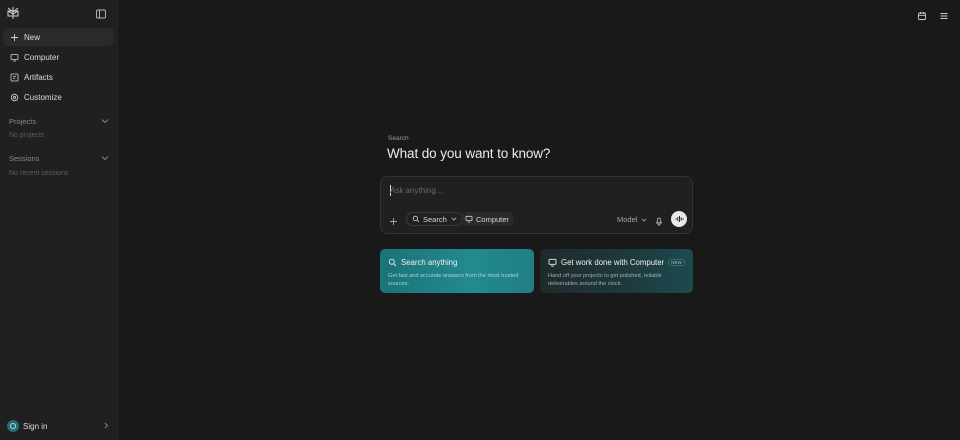 This screenshot has width=960, height=440. I want to click on search-kicker: Search, so click(398, 138).